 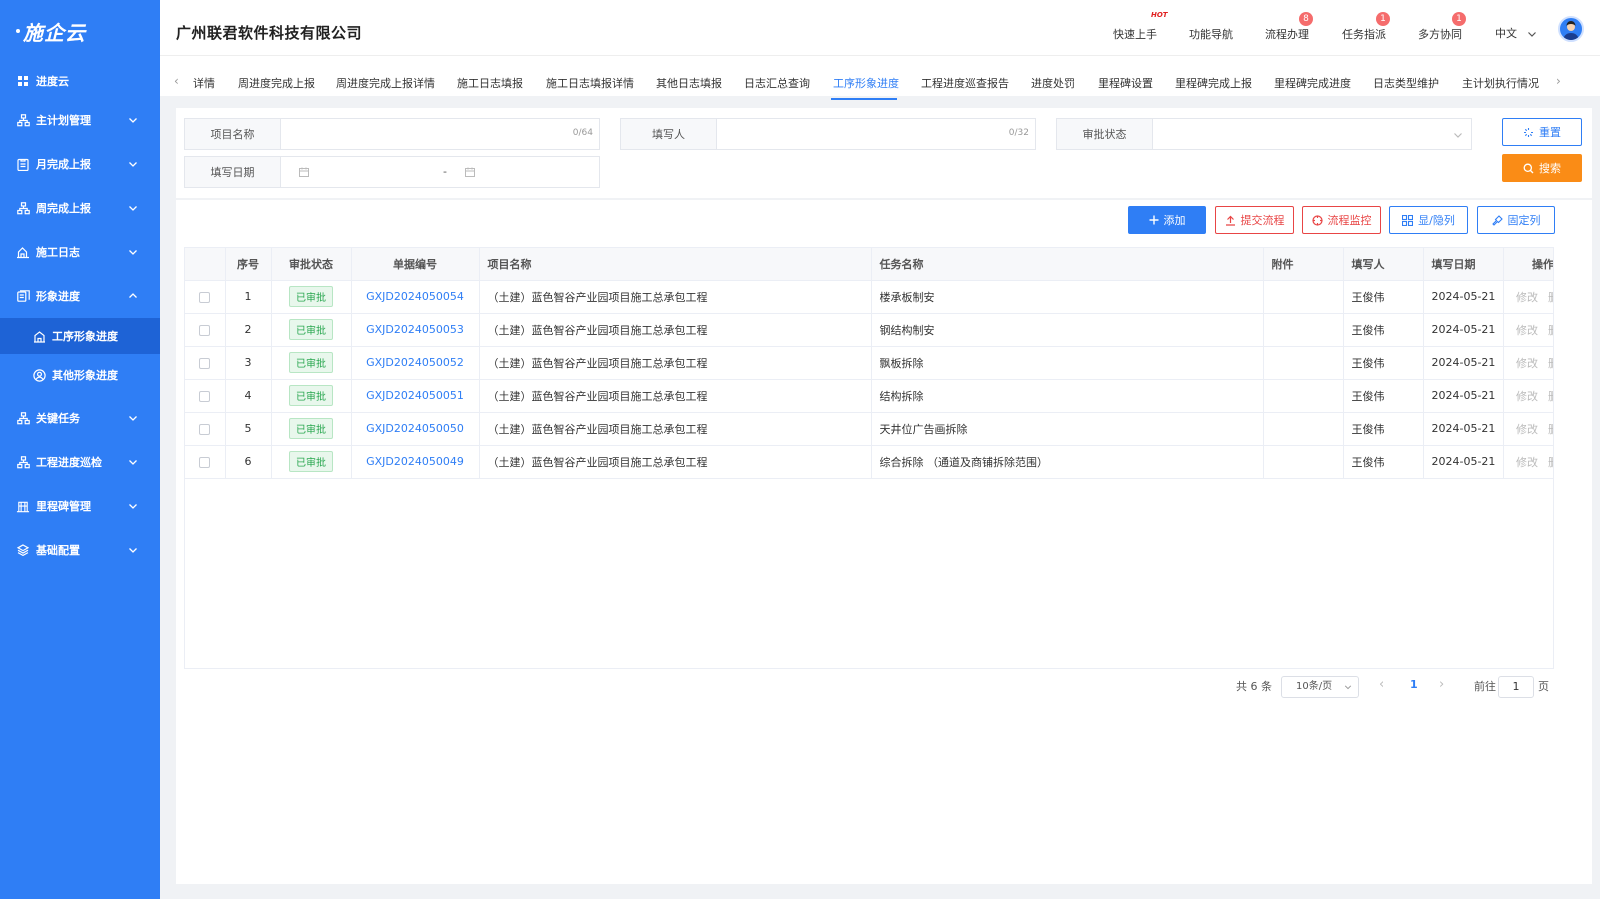 What do you see at coordinates (1441, 684) in the screenshot?
I see `next-page-icon: ›` at bounding box center [1441, 684].